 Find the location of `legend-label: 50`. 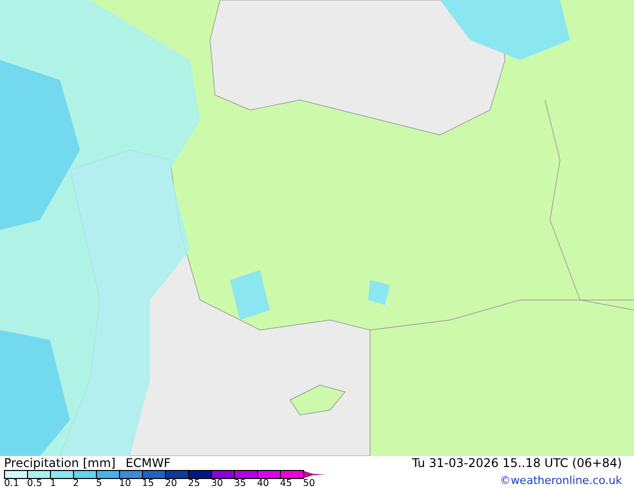

legend-label: 50 is located at coordinates (309, 484).